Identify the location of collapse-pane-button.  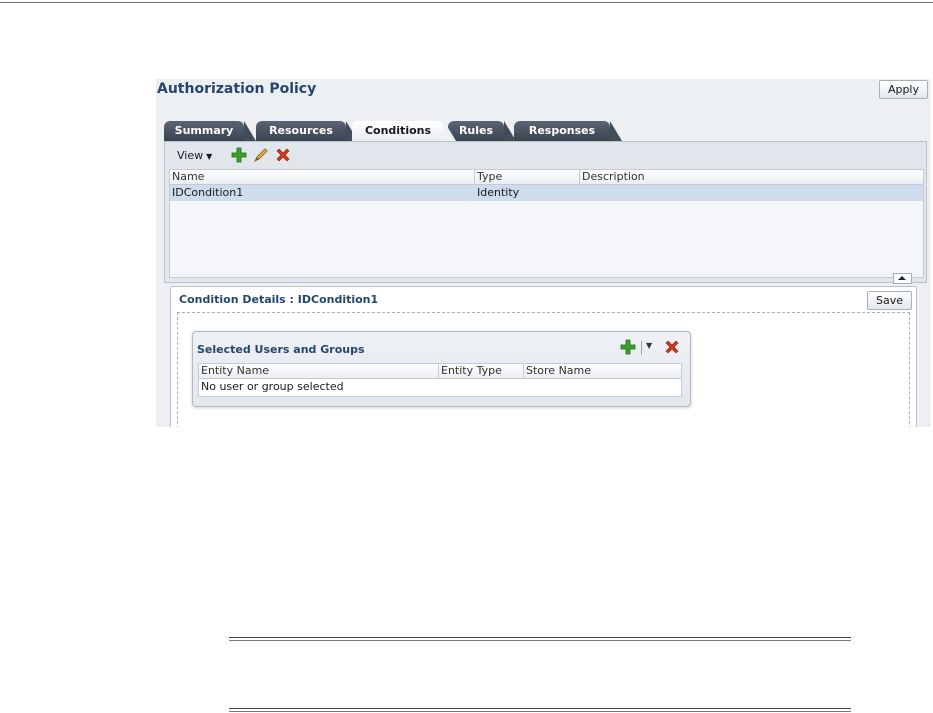
(902, 278).